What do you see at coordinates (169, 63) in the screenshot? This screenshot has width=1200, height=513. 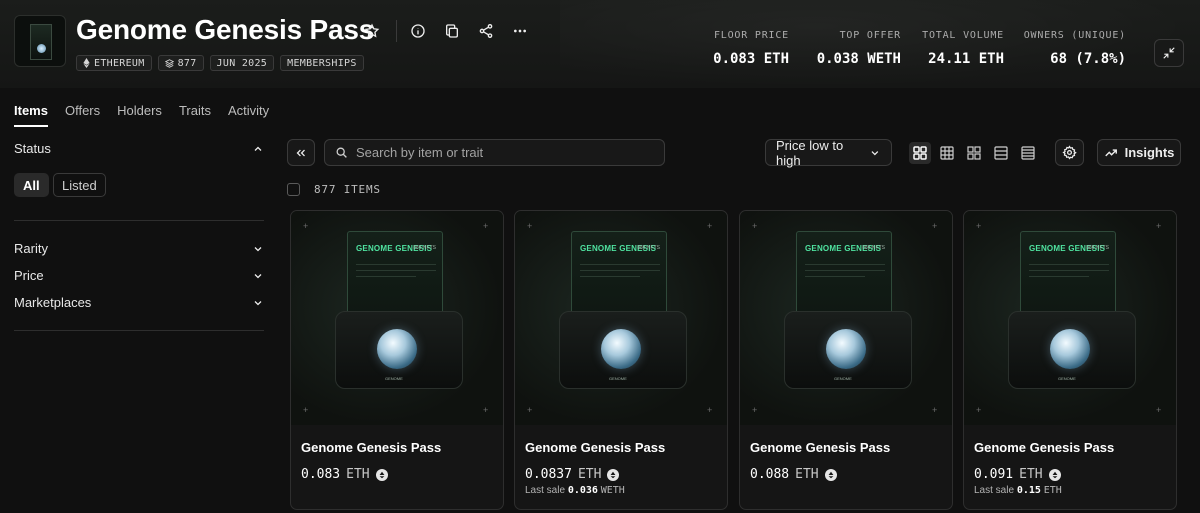 I see `layers-icon` at bounding box center [169, 63].